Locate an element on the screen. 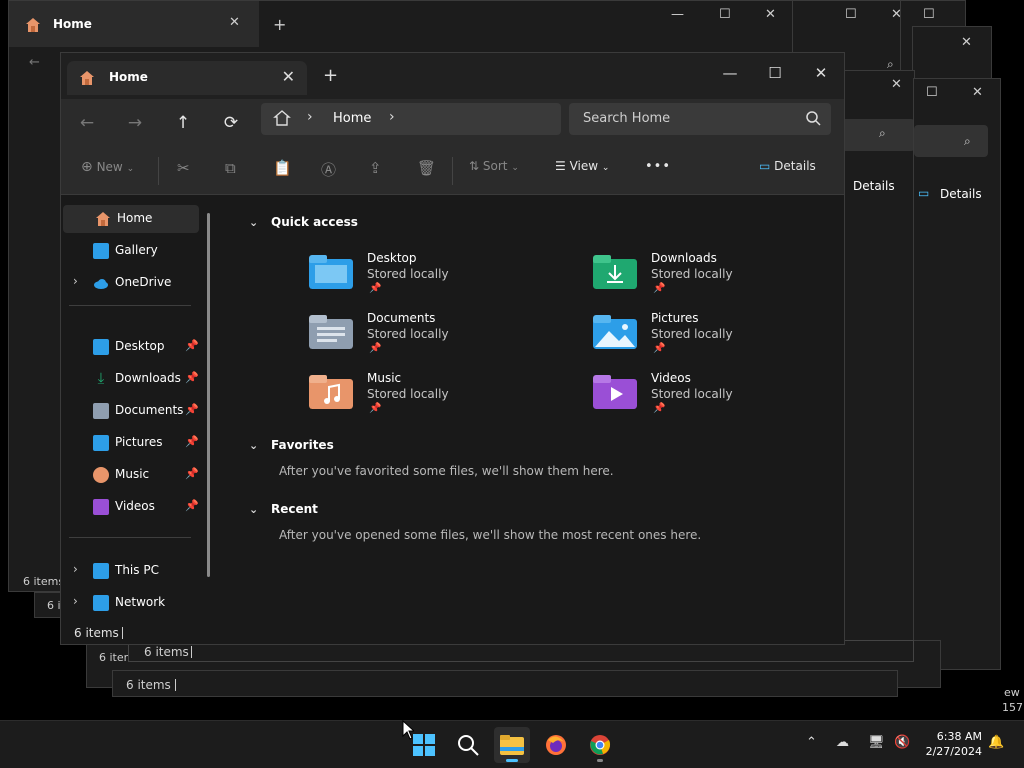  onedrive-offline-icon: ☁ is located at coordinates (842, 742).